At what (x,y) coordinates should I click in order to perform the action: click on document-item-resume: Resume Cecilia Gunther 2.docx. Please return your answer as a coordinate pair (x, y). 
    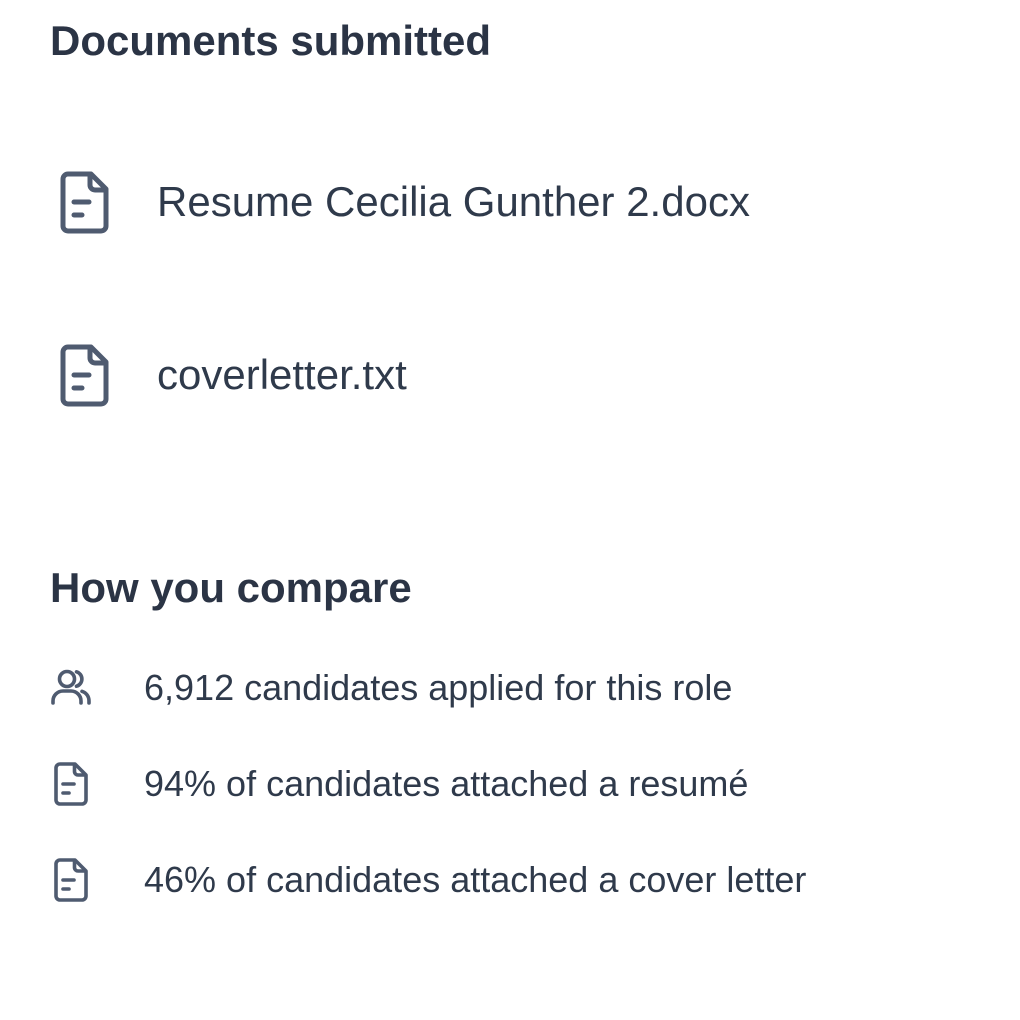
    Looking at the image, I should click on (404, 202).